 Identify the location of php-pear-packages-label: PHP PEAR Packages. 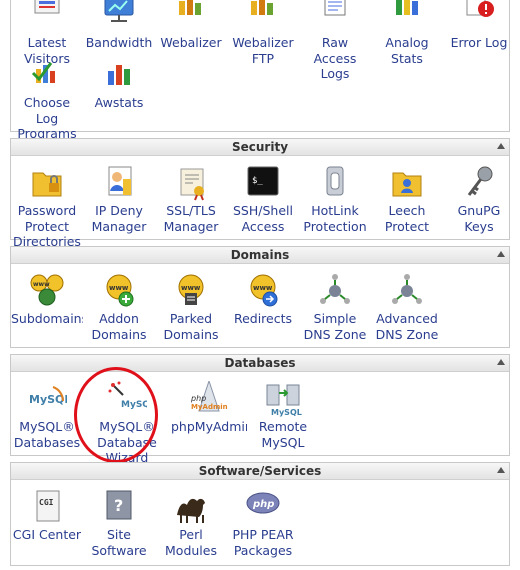
(263, 542).